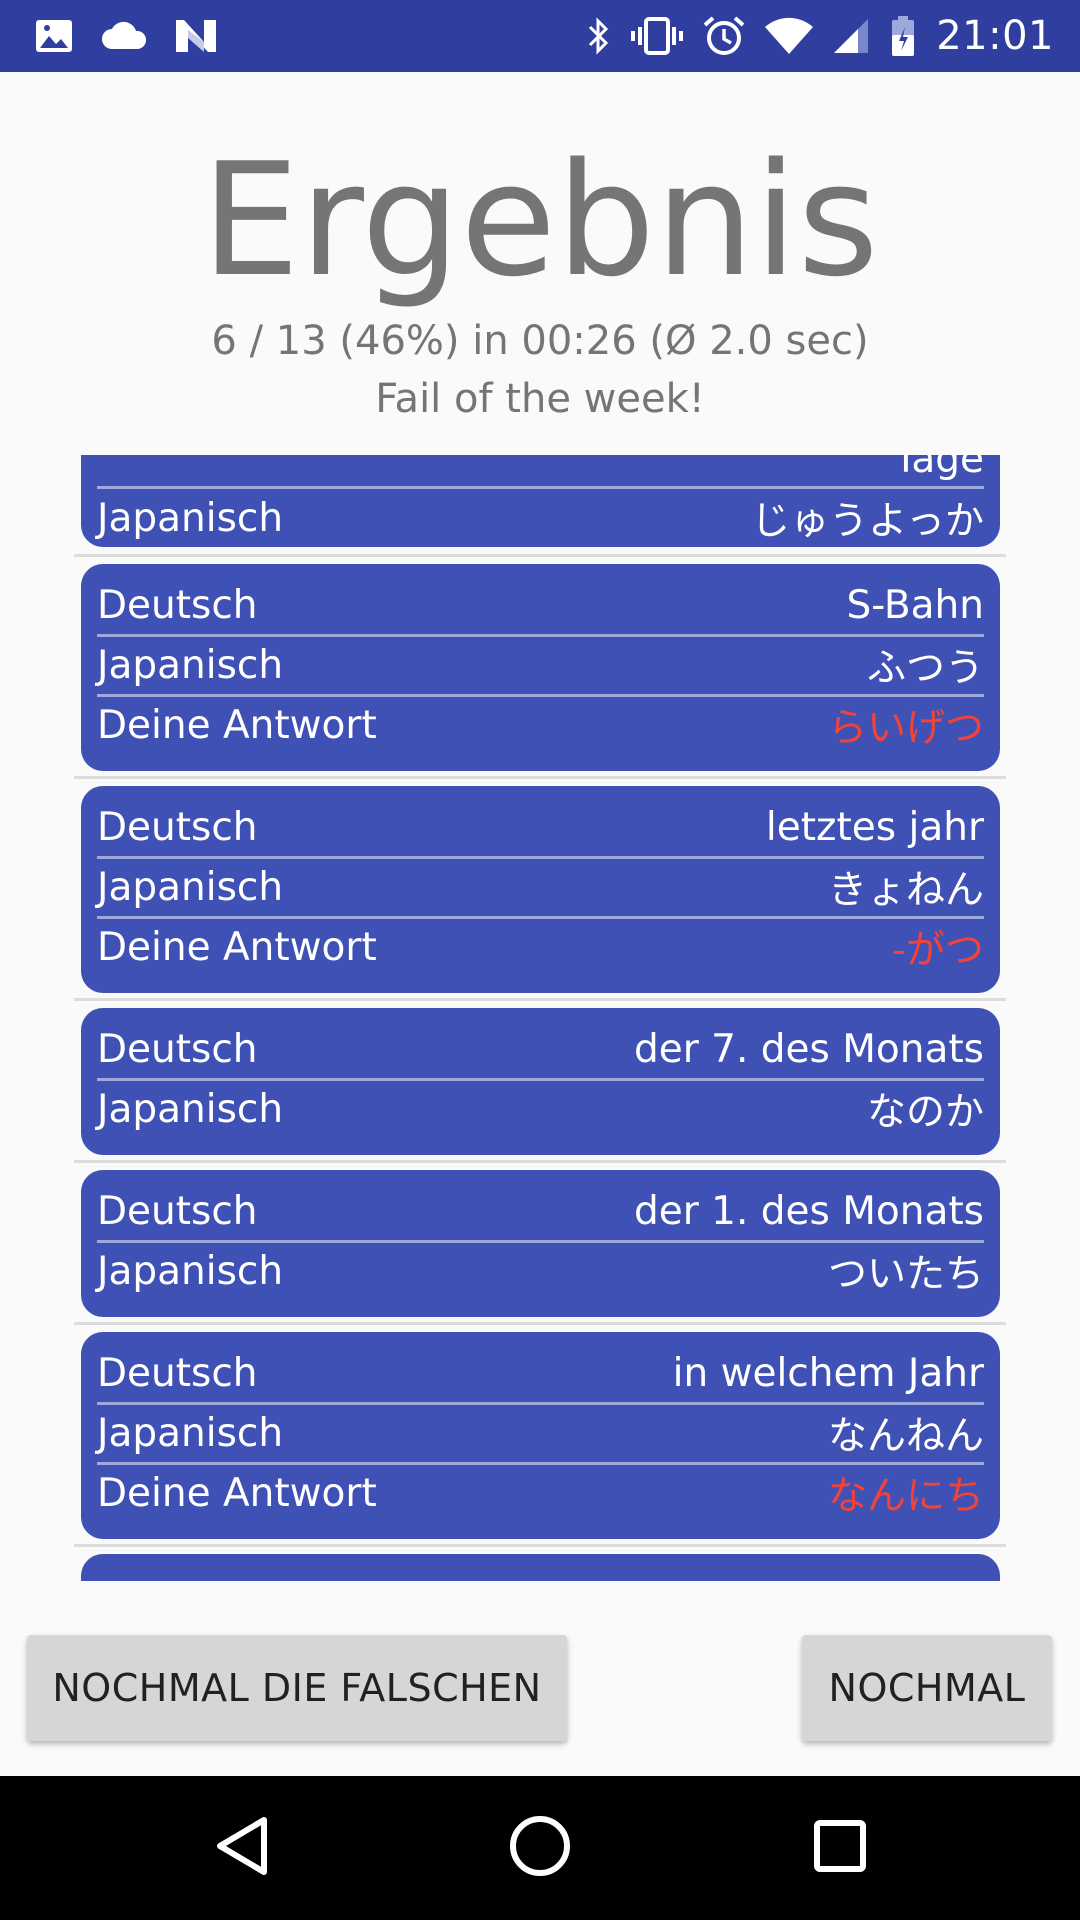 The width and height of the screenshot is (1080, 1920). I want to click on row-value: der 7. des Monats, so click(809, 1049).